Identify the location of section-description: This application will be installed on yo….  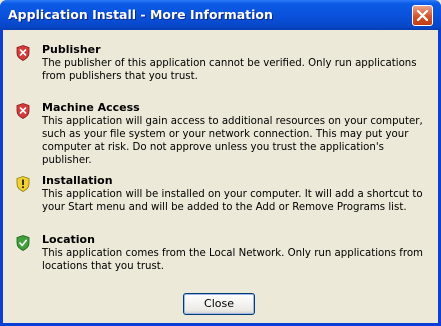
(232, 201).